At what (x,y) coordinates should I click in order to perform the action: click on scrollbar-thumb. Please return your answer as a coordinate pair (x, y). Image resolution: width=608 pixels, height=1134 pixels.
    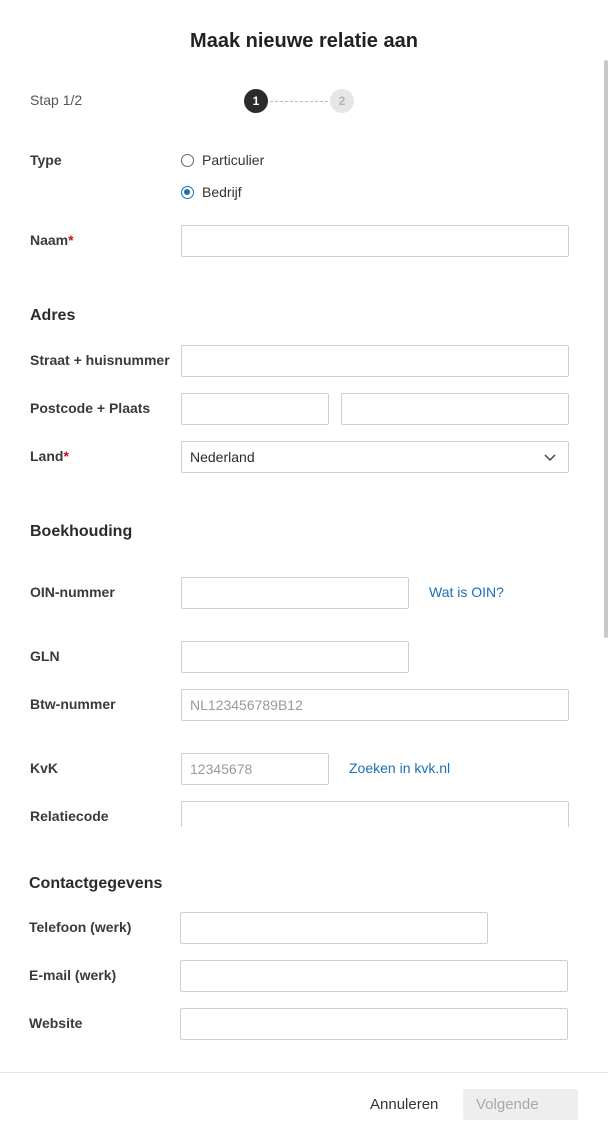
    Looking at the image, I should click on (606, 349).